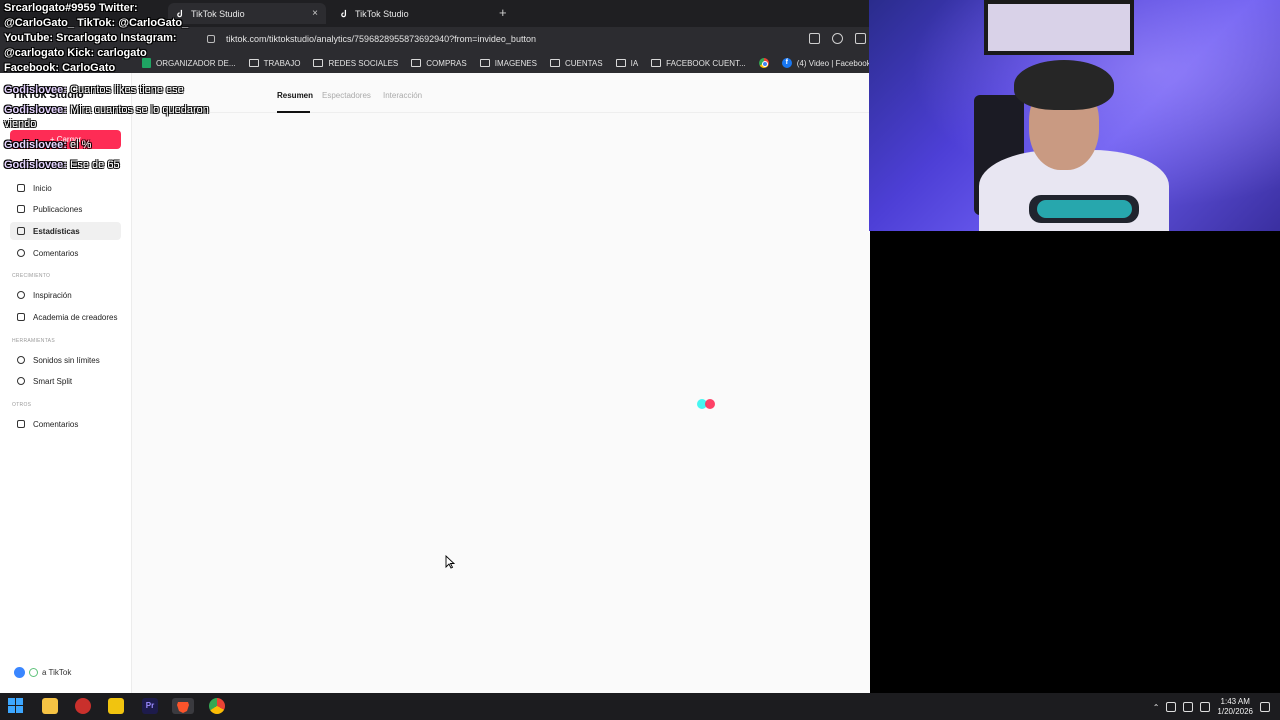  Describe the element at coordinates (81, 145) in the screenshot. I see `chat-text: el %` at that location.